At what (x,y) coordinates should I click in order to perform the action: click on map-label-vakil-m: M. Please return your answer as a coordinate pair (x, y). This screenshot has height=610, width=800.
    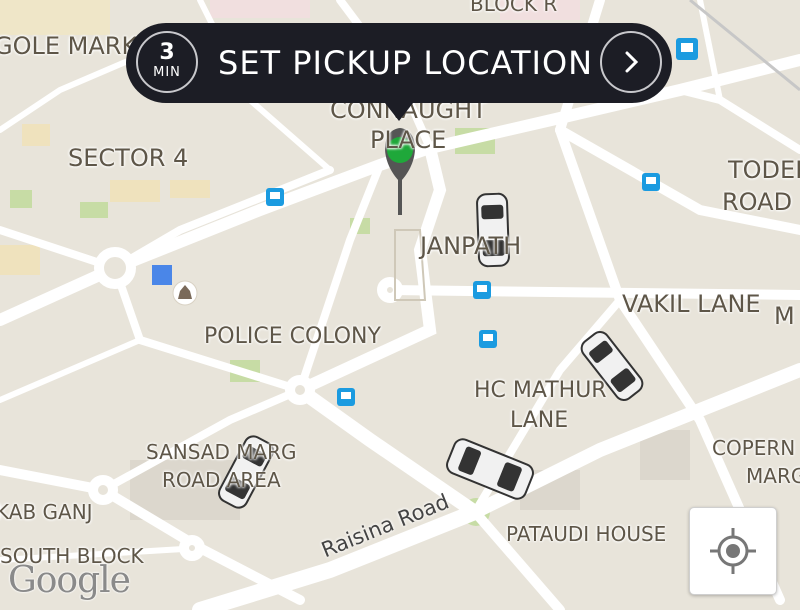
    Looking at the image, I should click on (784, 316).